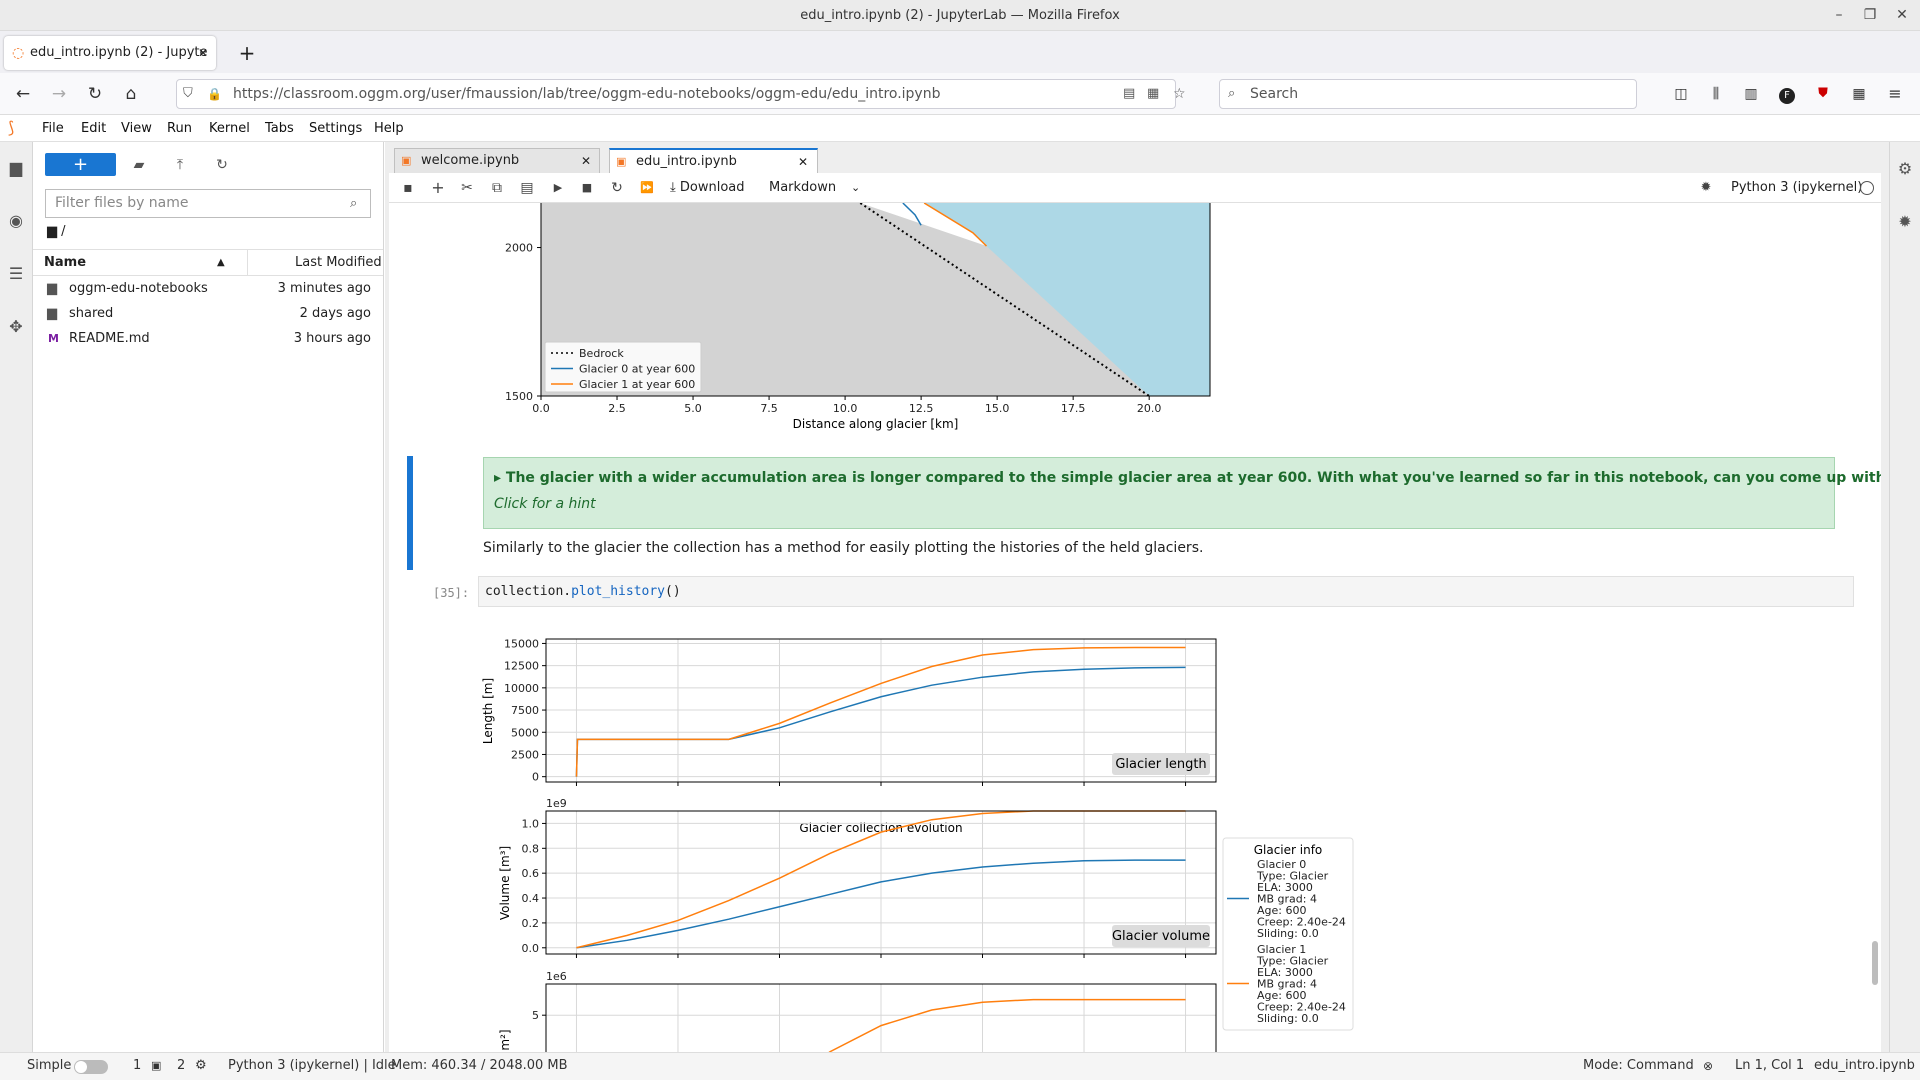 The height and width of the screenshot is (1080, 1920). I want to click on menu-help: Help, so click(389, 128).